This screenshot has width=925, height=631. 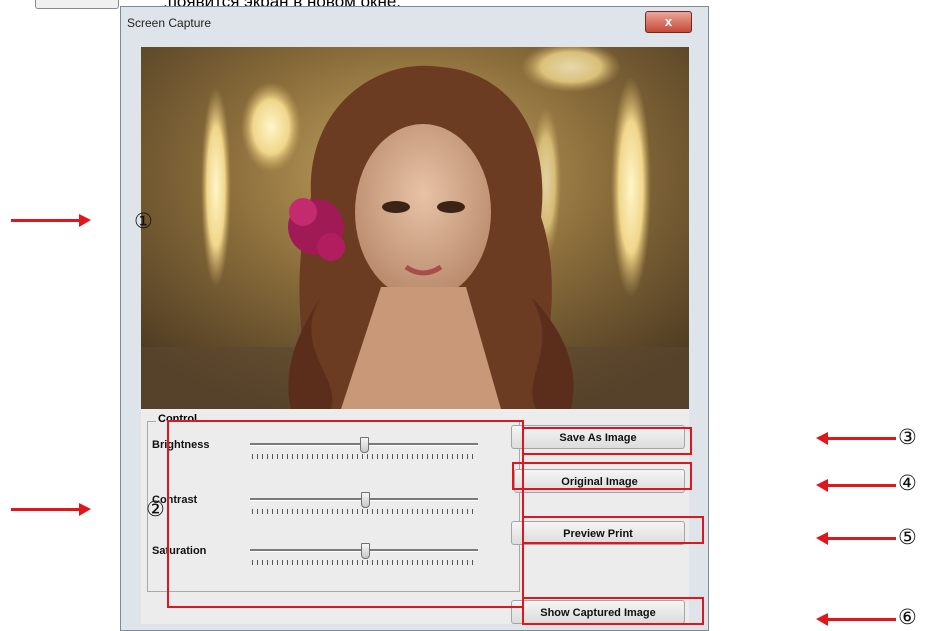 What do you see at coordinates (856, 485) in the screenshot?
I see `arrow-to-original` at bounding box center [856, 485].